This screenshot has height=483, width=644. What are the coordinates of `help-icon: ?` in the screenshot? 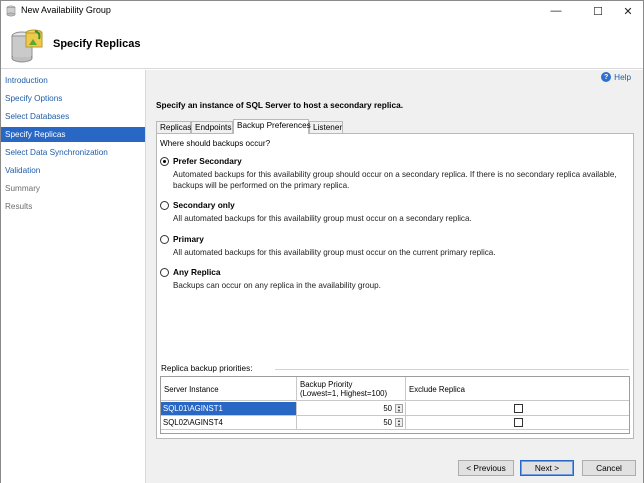 It's located at (606, 77).